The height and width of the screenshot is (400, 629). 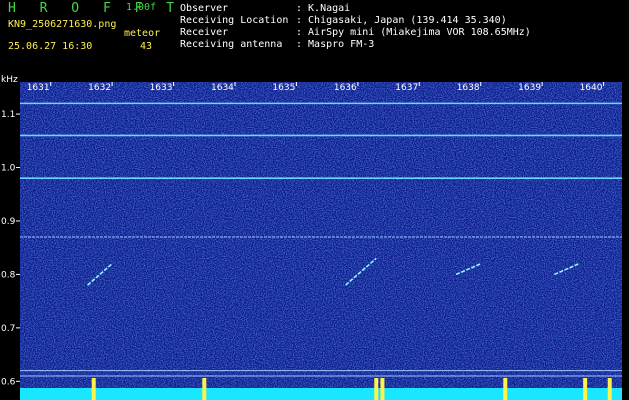 I want to click on x-tick-label: 1639, so click(x=529, y=88).